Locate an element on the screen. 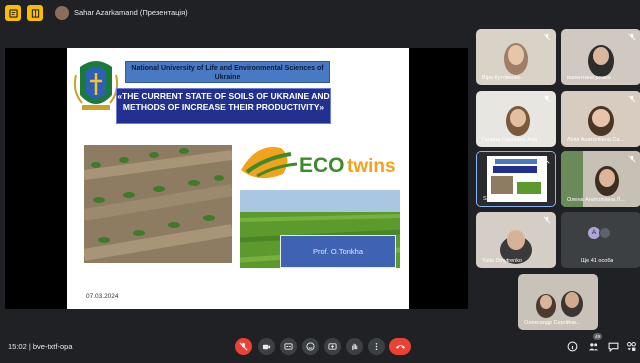  pin-icon is located at coordinates (35, 13).